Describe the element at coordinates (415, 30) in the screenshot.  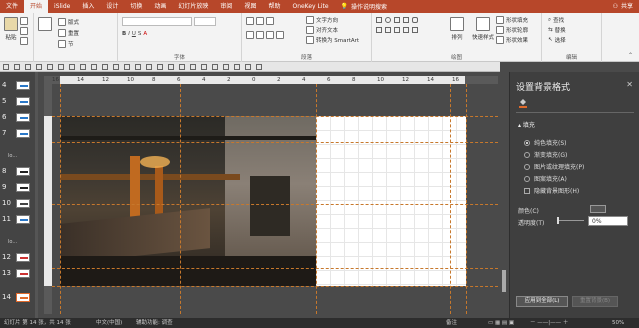
I see `shape-more` at that location.